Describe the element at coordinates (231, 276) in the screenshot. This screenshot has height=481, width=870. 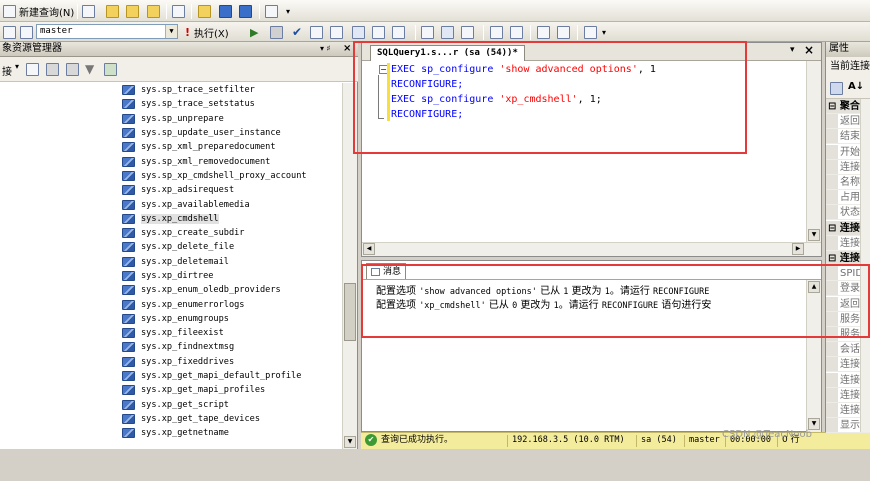
I see `tree-item: sys.xp_dirtree` at that location.